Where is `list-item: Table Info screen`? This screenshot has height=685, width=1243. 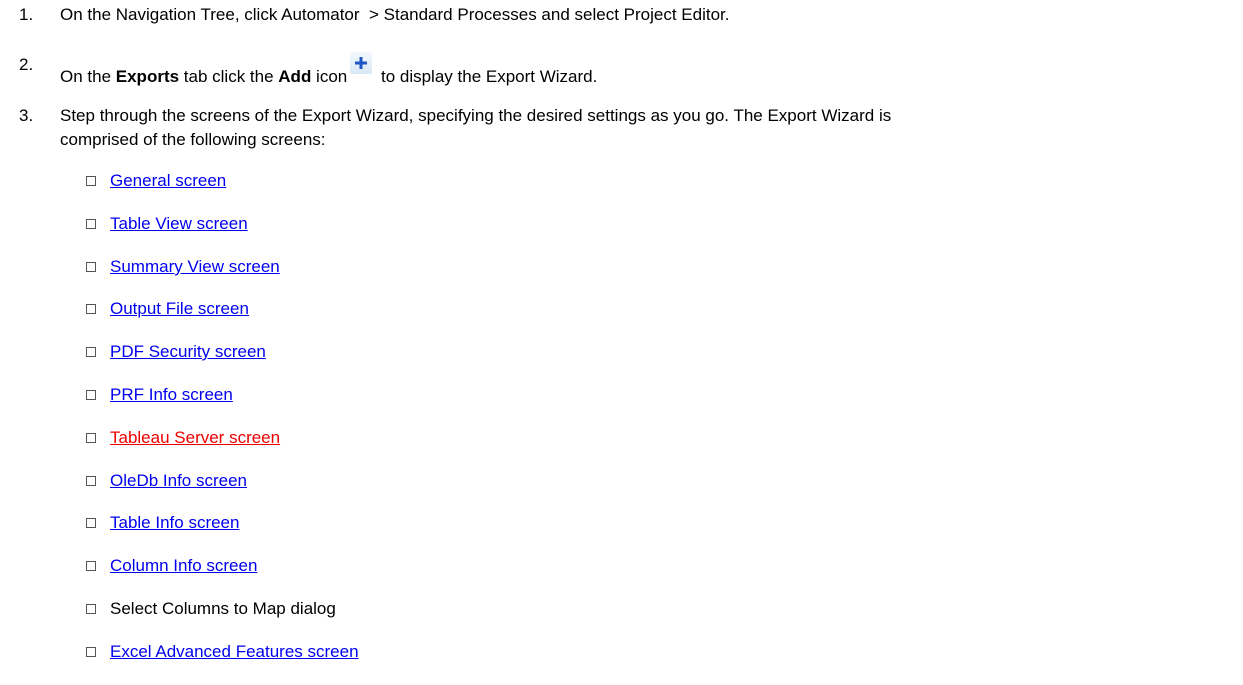
list-item: Table Info screen is located at coordinates (350, 523).